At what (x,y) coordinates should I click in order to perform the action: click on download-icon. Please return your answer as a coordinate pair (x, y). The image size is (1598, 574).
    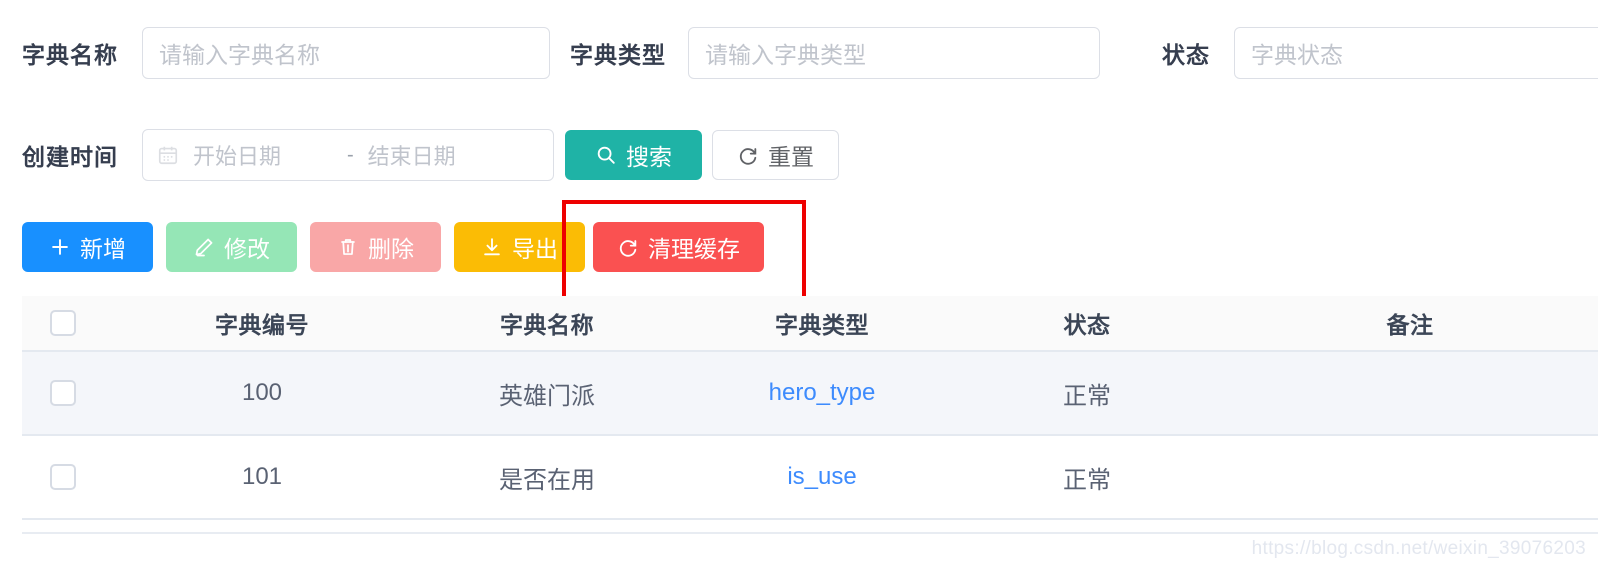
    Looking at the image, I should click on (492, 247).